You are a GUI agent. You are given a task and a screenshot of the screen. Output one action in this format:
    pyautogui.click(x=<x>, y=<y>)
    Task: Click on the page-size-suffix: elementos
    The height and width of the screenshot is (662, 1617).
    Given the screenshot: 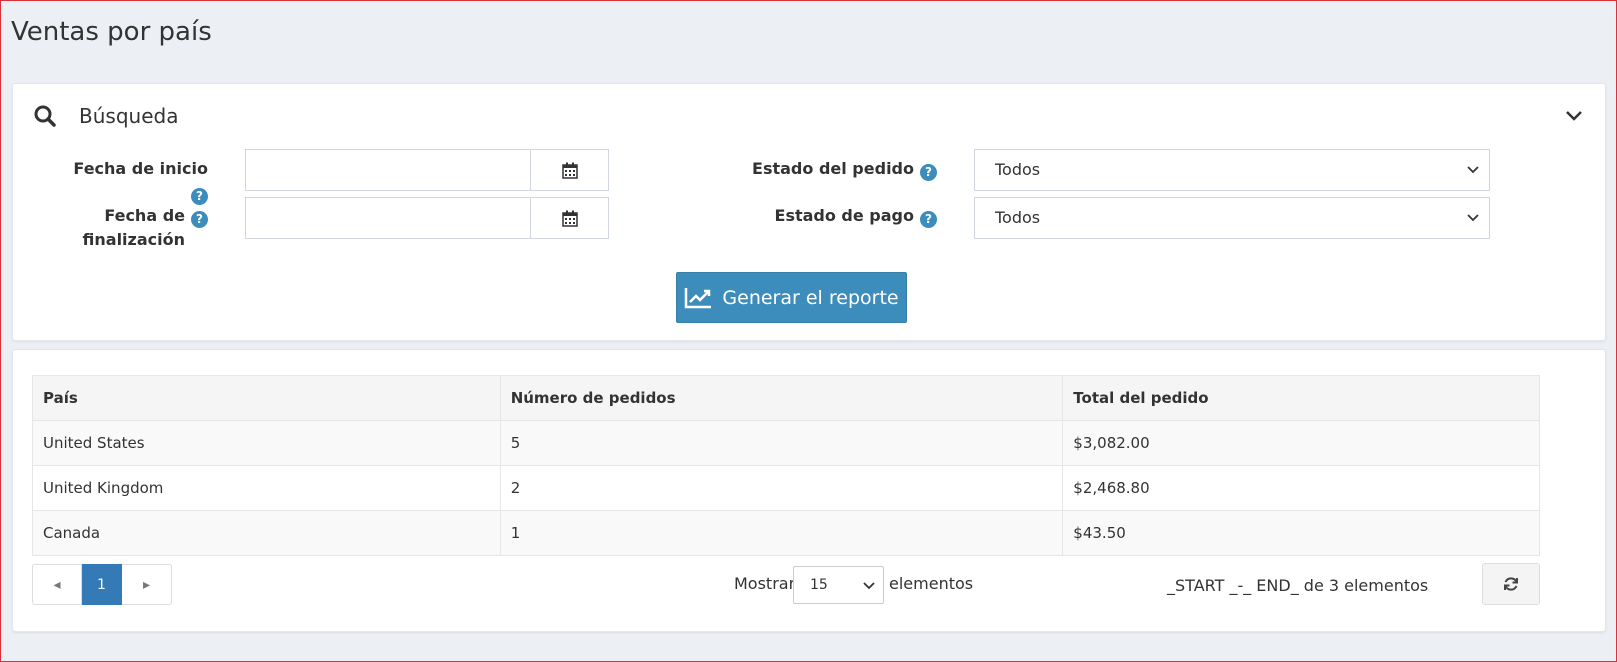 What is the action you would take?
    pyautogui.click(x=931, y=583)
    